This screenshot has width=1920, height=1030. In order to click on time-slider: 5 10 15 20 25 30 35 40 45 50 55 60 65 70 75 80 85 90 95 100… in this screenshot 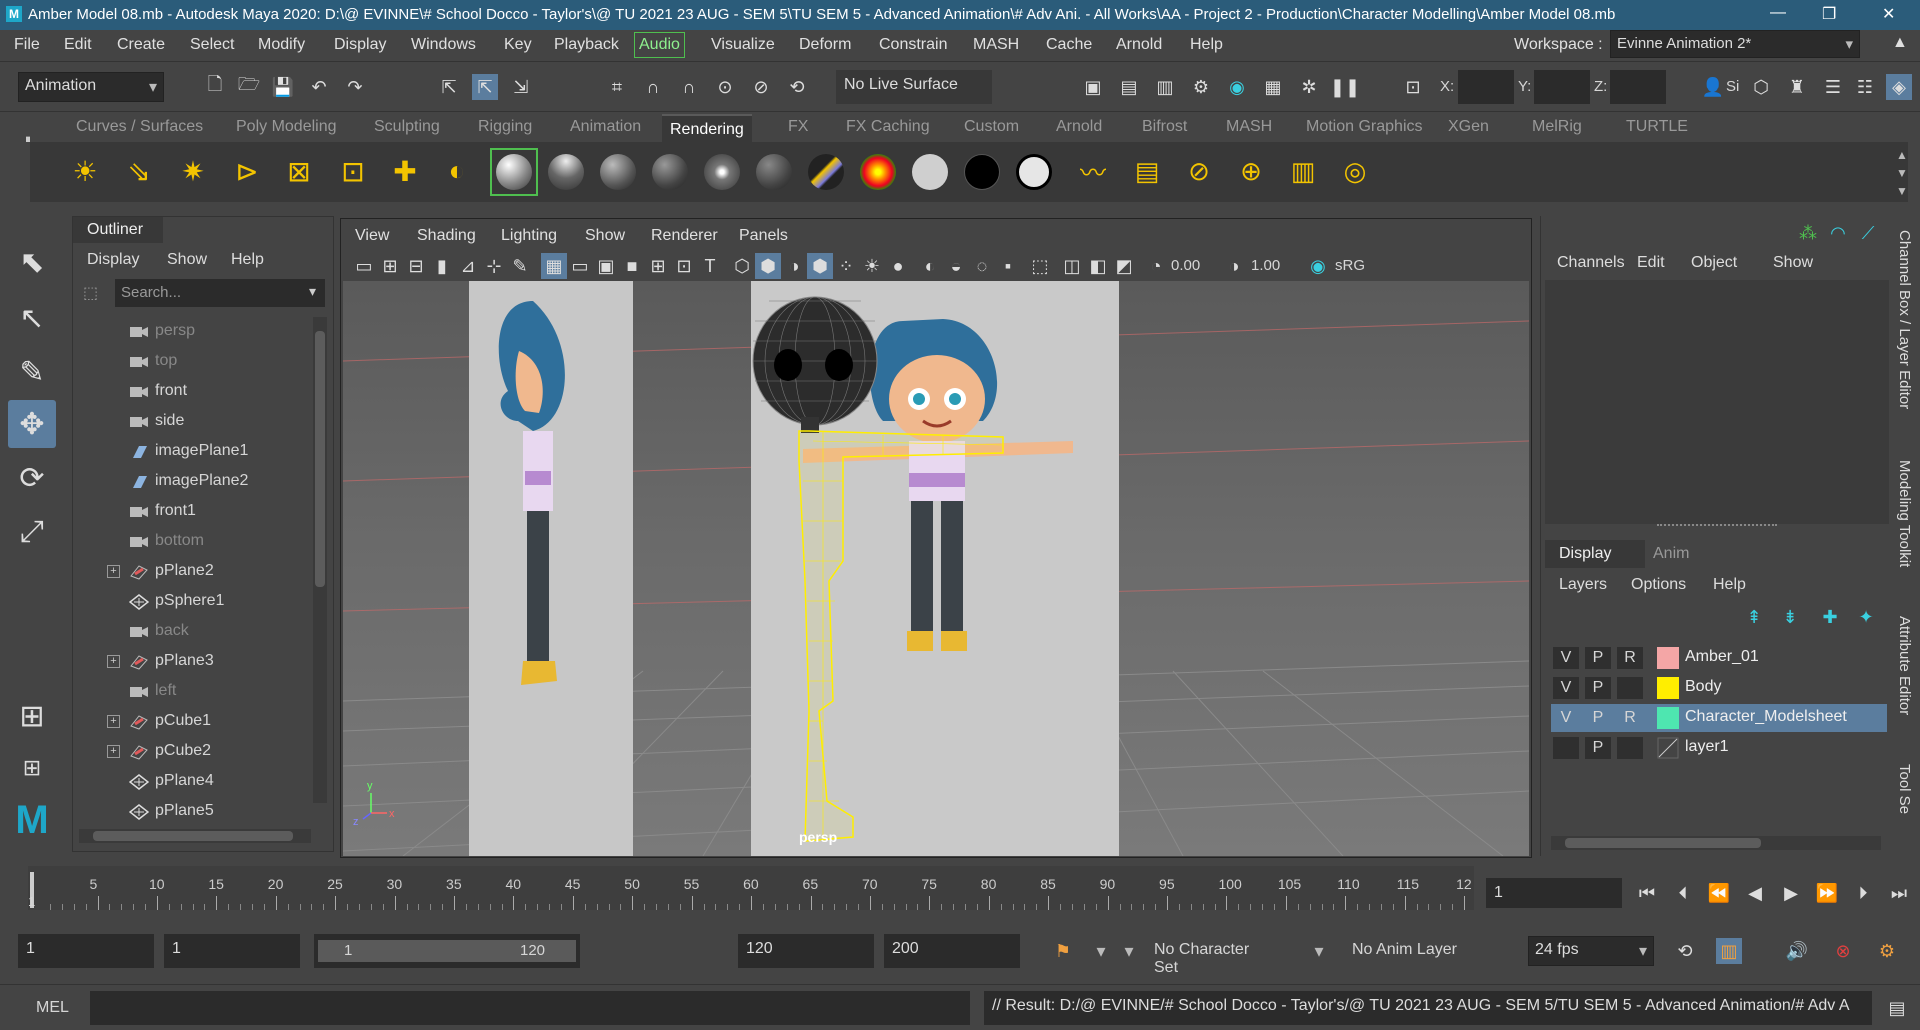, I will do `click(960, 888)`.